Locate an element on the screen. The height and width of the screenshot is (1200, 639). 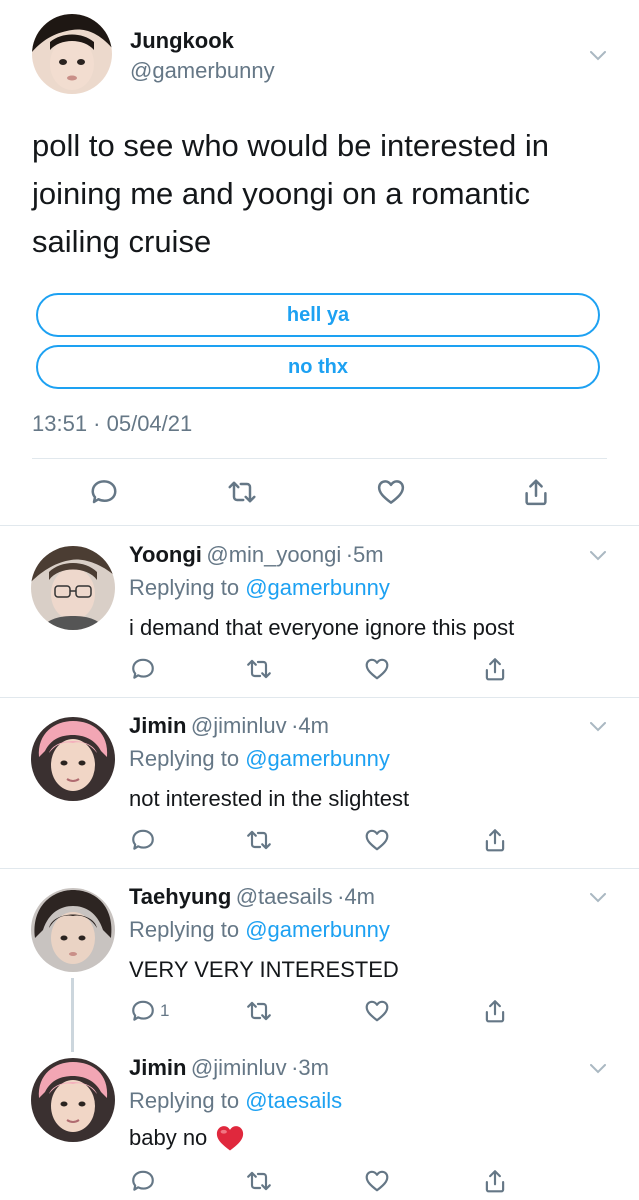
replying-to: Replying to @taesails is located at coordinates (235, 1101).